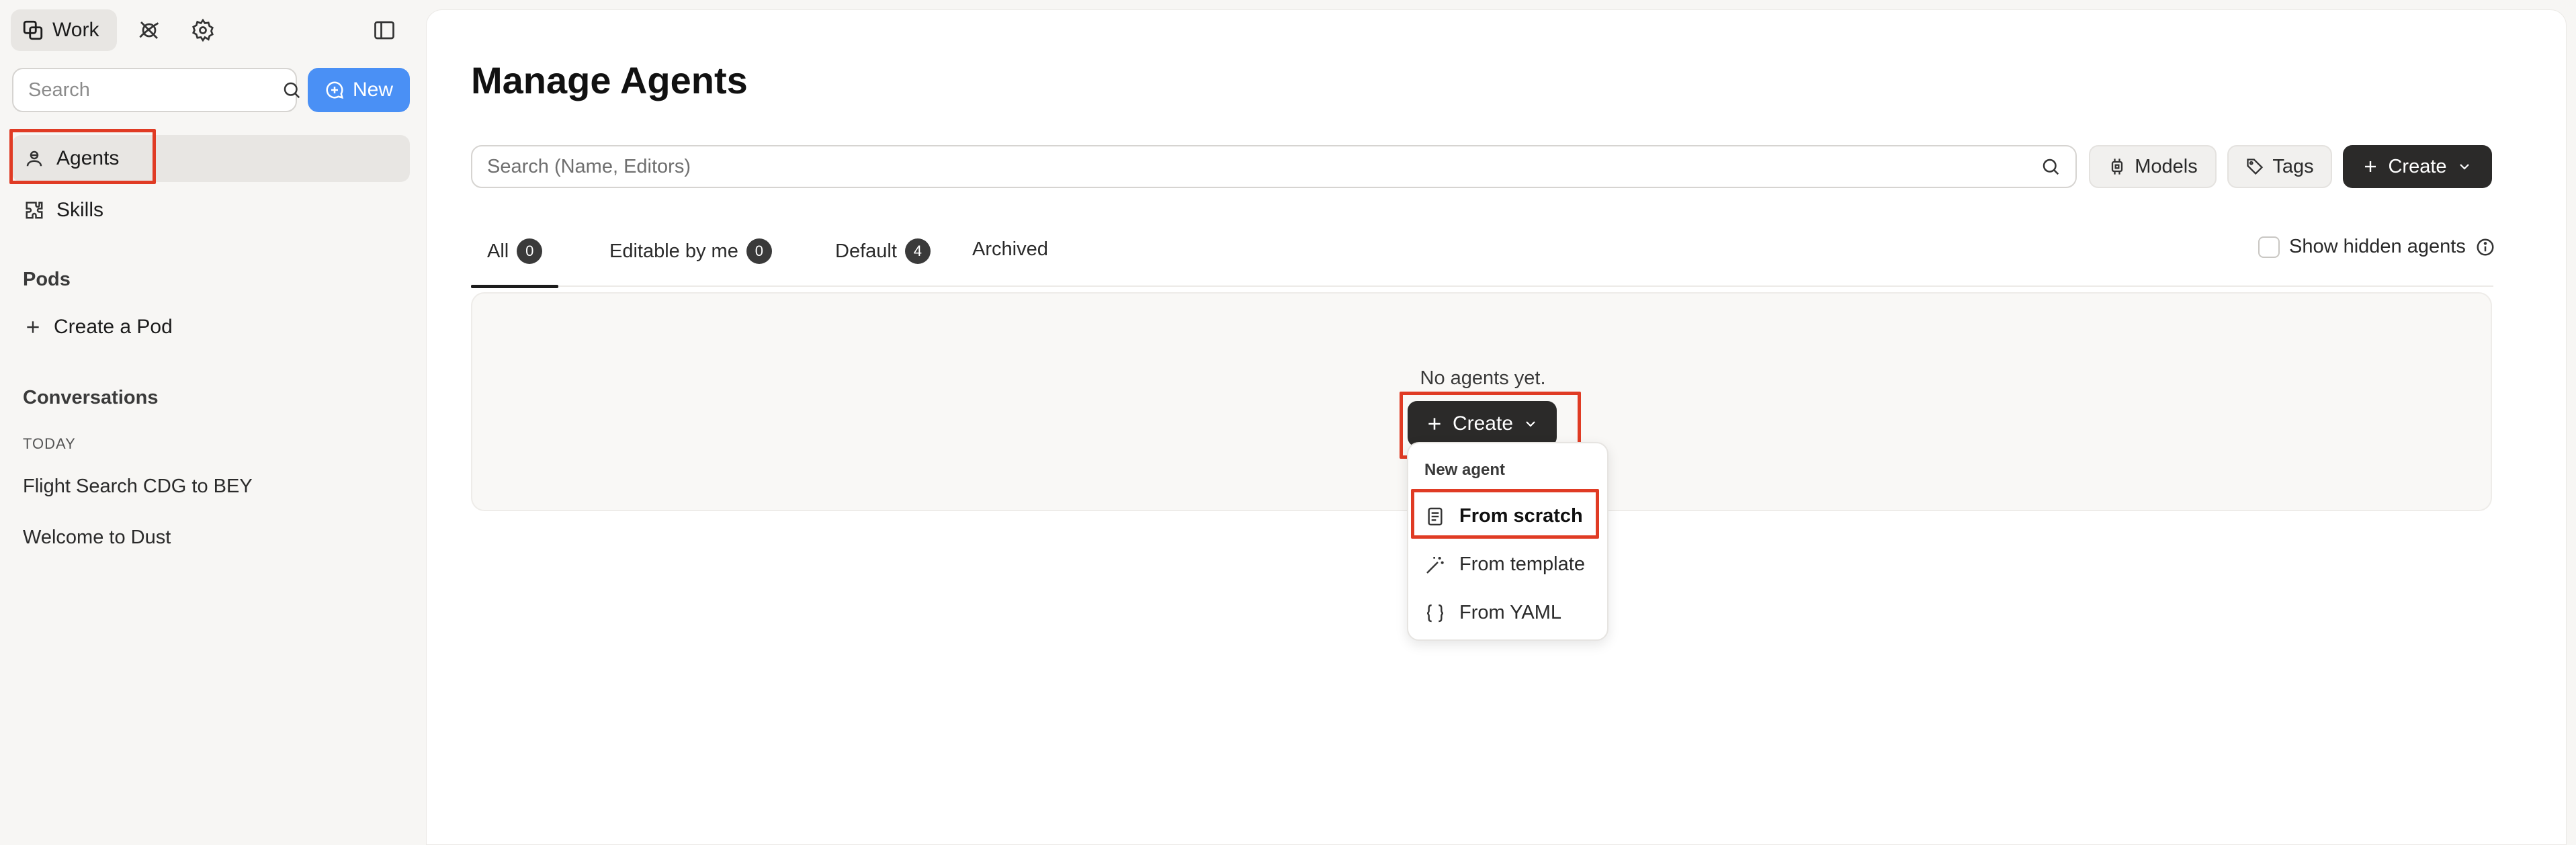  I want to click on workspace-label: Work, so click(75, 30).